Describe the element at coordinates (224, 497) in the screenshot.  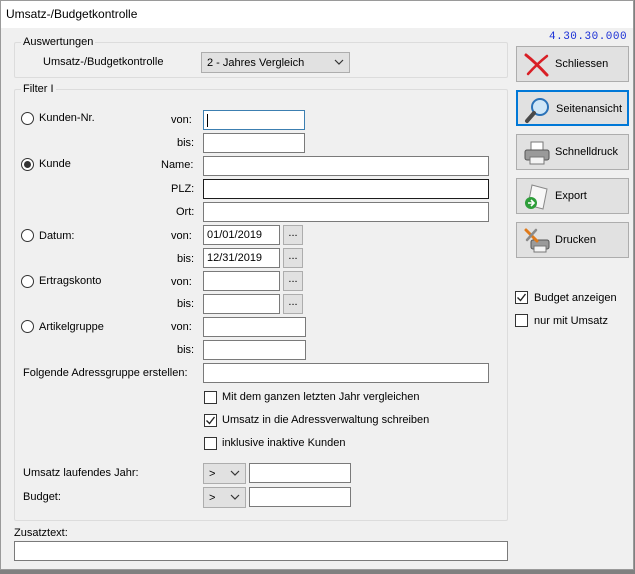
I see `budget-operator-select: >` at that location.